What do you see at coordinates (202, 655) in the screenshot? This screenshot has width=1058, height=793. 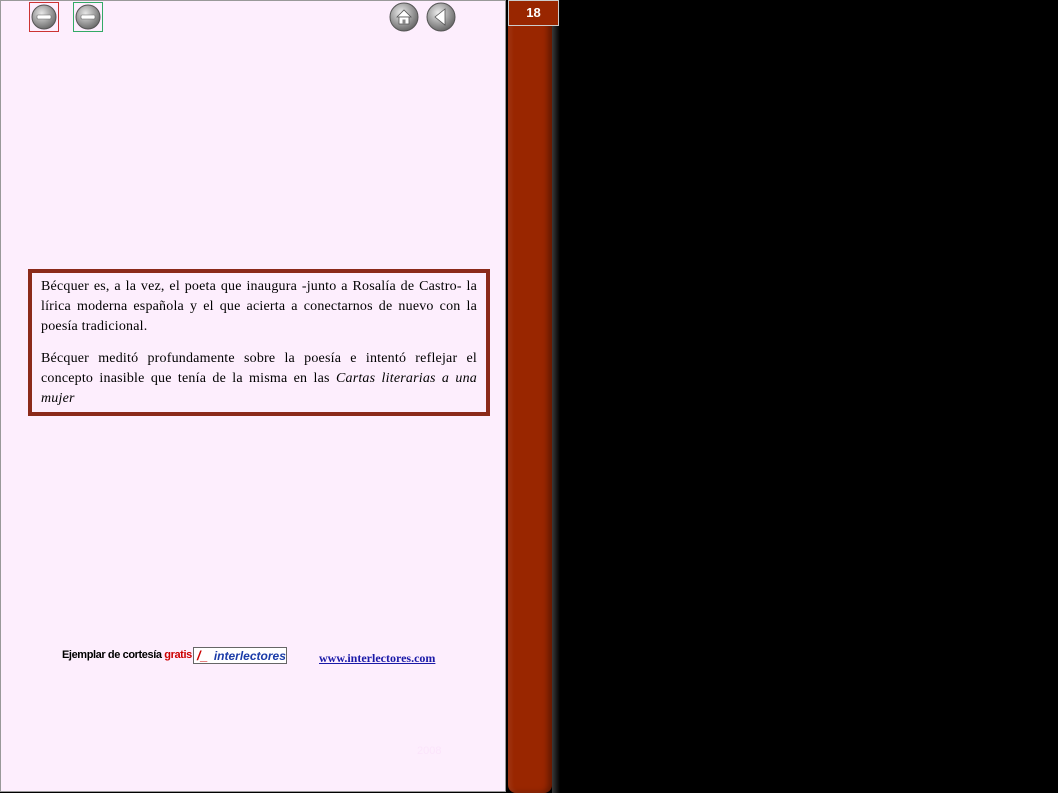 I see `logo-slash: /_` at bounding box center [202, 655].